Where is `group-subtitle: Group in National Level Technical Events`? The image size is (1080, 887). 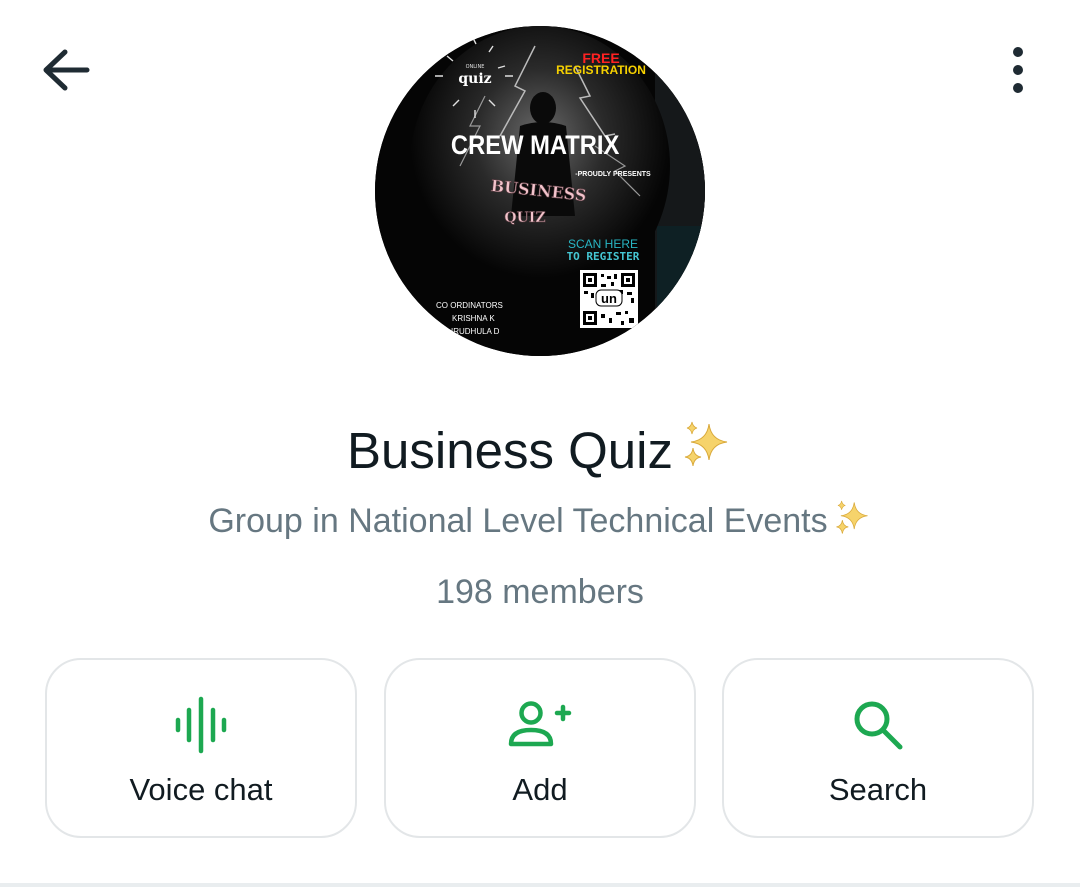
group-subtitle: Group in National Level Technical Events is located at coordinates (540, 520).